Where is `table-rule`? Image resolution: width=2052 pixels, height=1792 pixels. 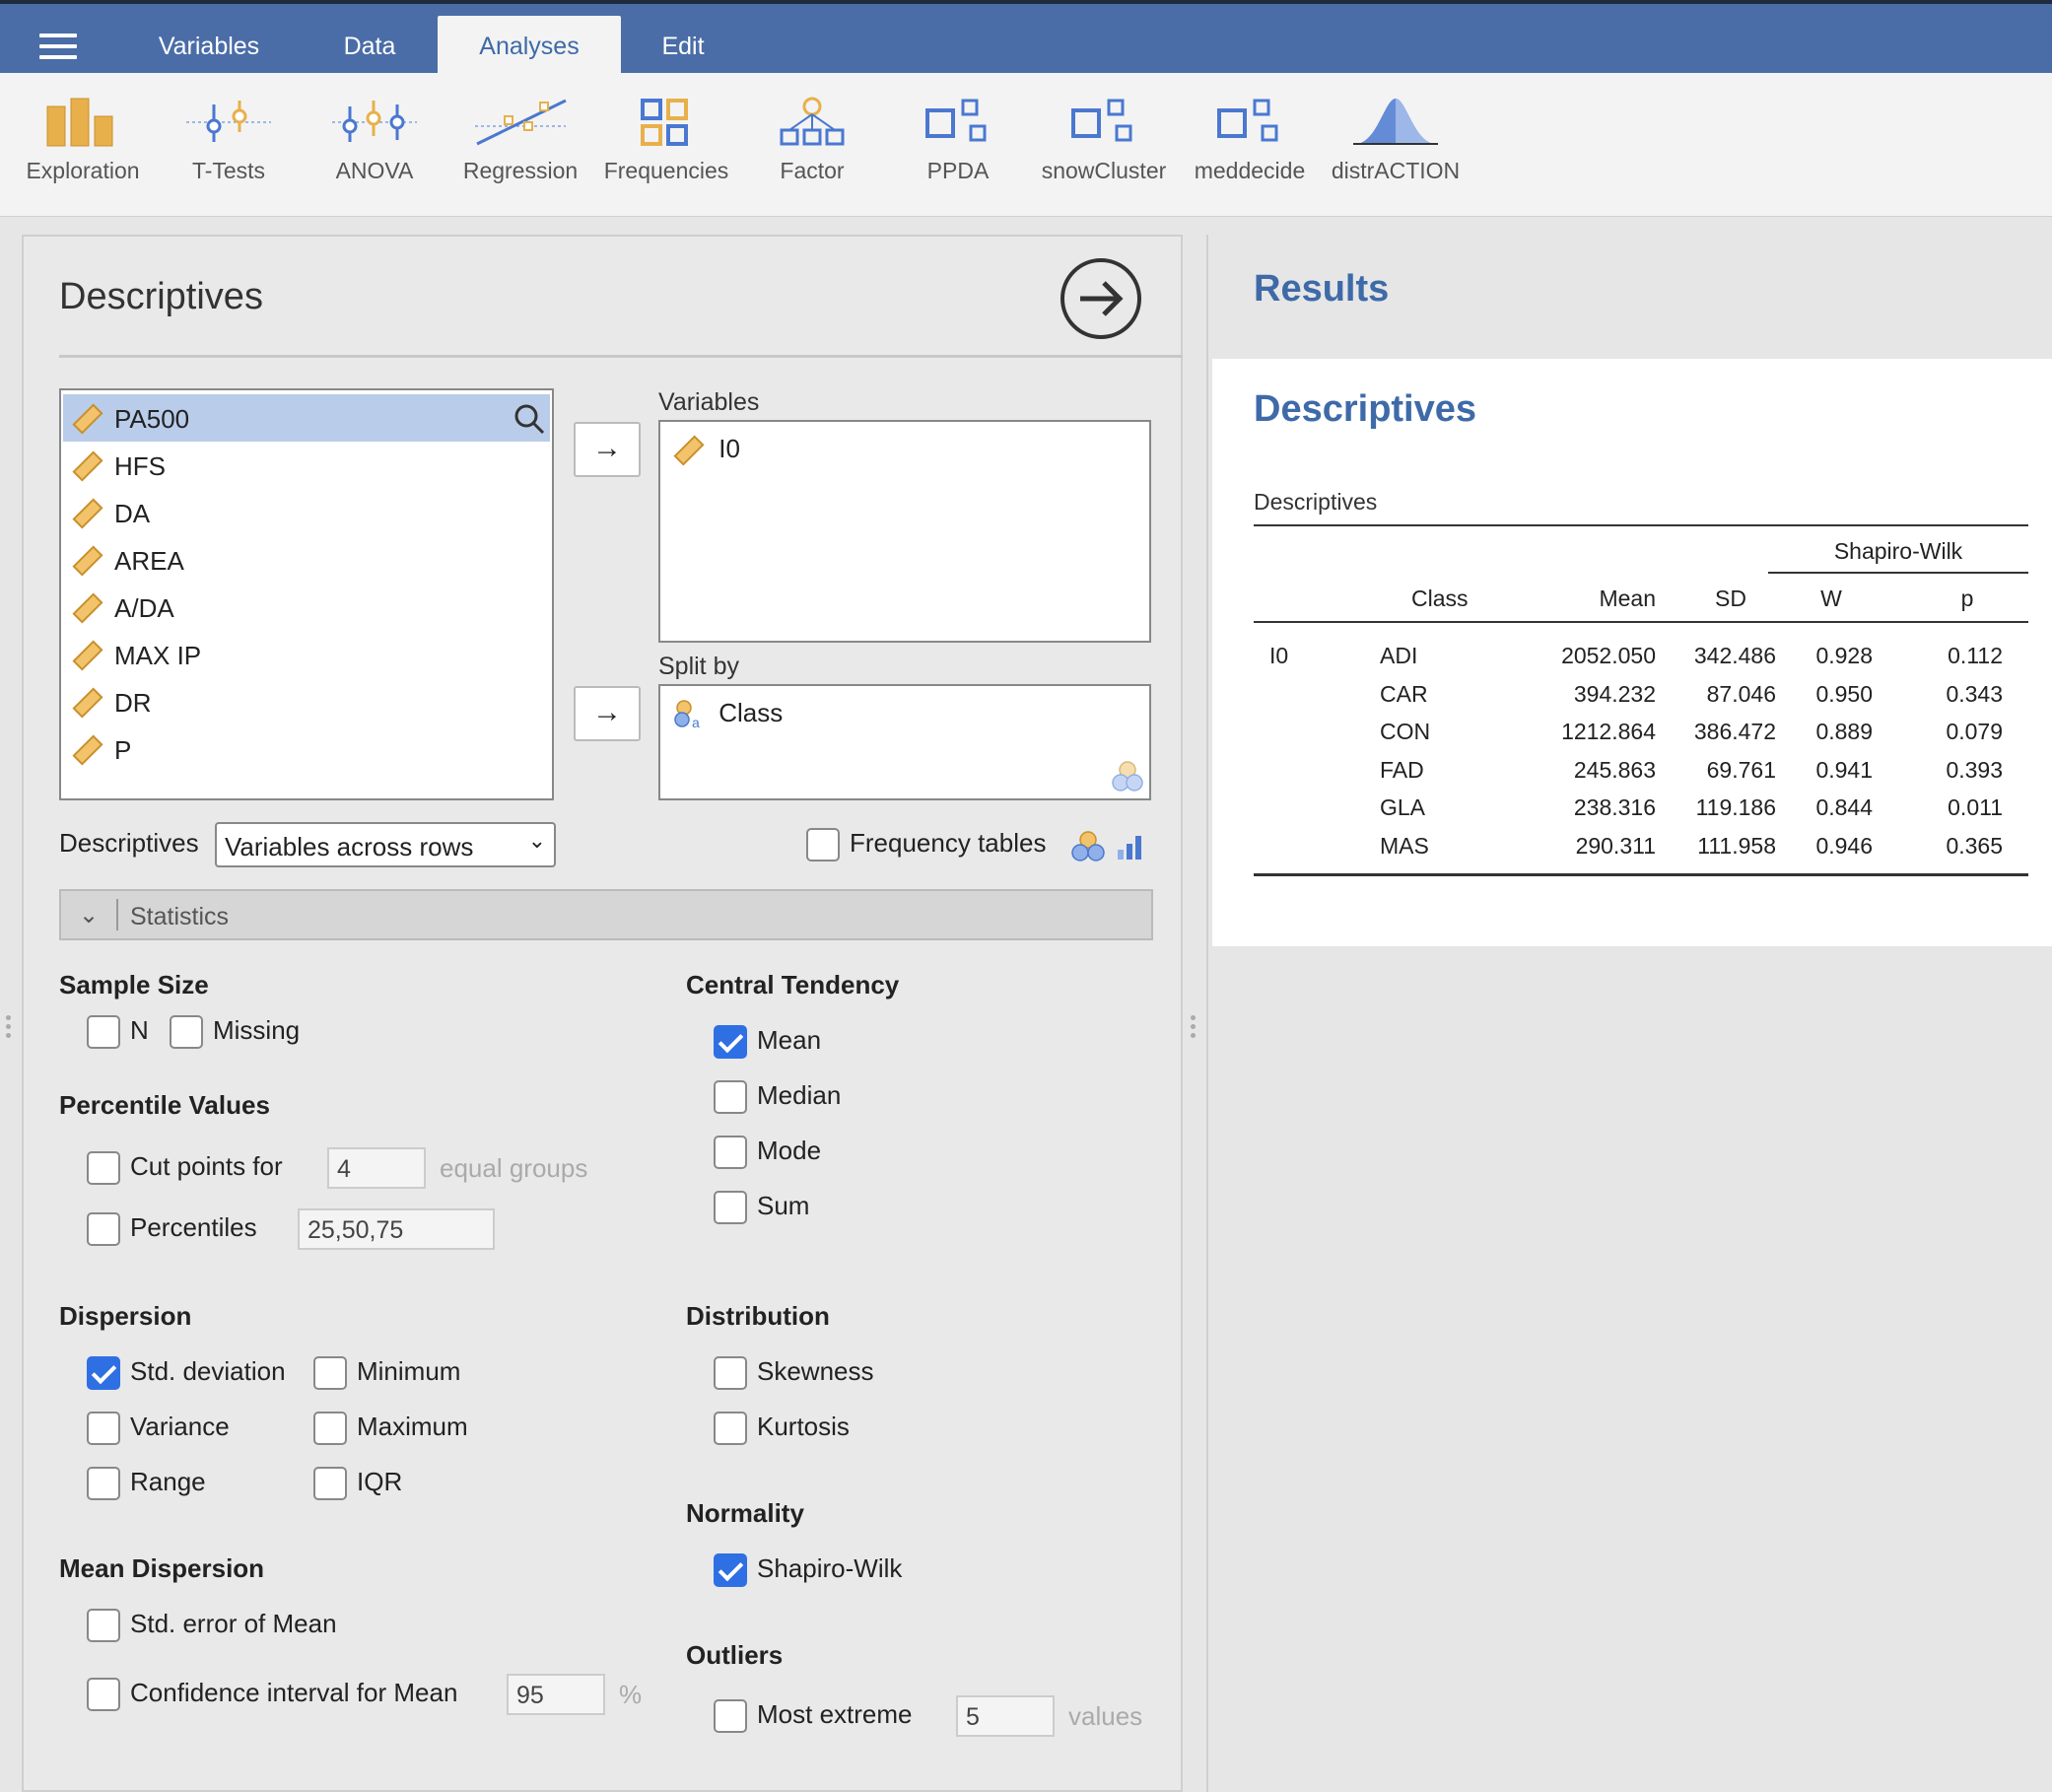
table-rule is located at coordinates (1898, 573).